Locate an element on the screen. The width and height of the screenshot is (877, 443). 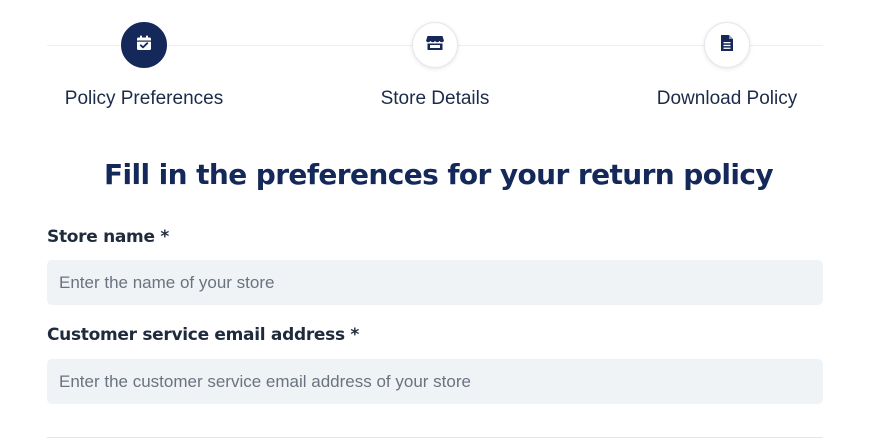
email-label: Customer service email address * is located at coordinates (203, 335).